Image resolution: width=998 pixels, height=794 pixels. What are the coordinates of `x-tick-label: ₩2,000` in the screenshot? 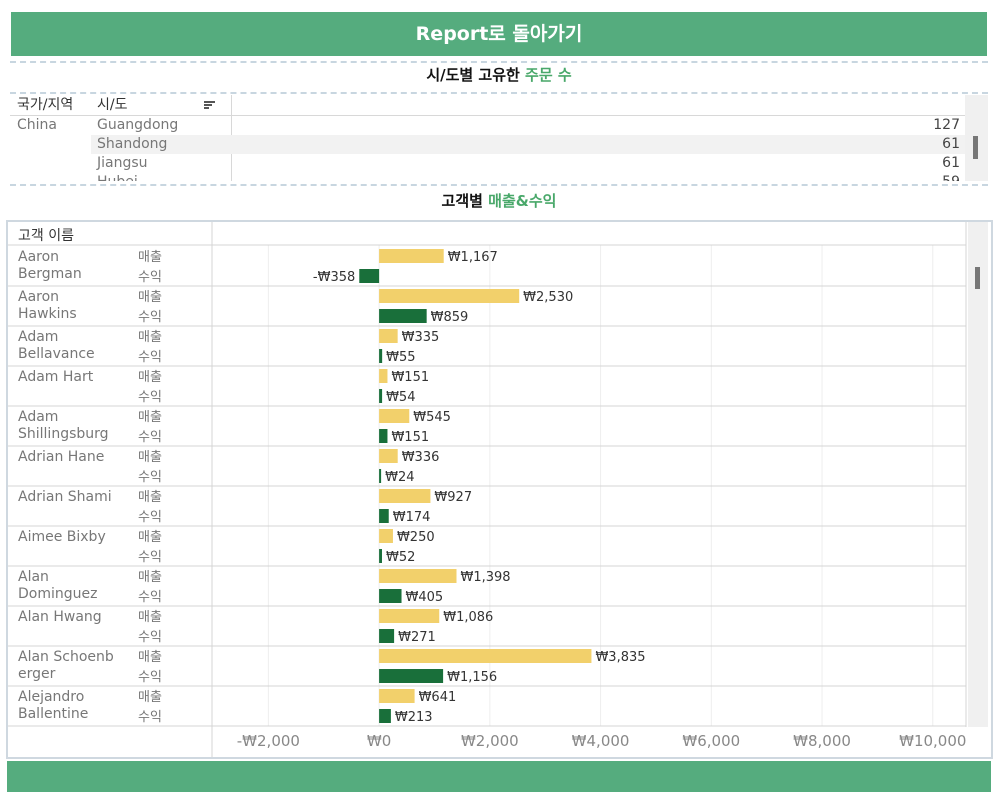 It's located at (490, 741).